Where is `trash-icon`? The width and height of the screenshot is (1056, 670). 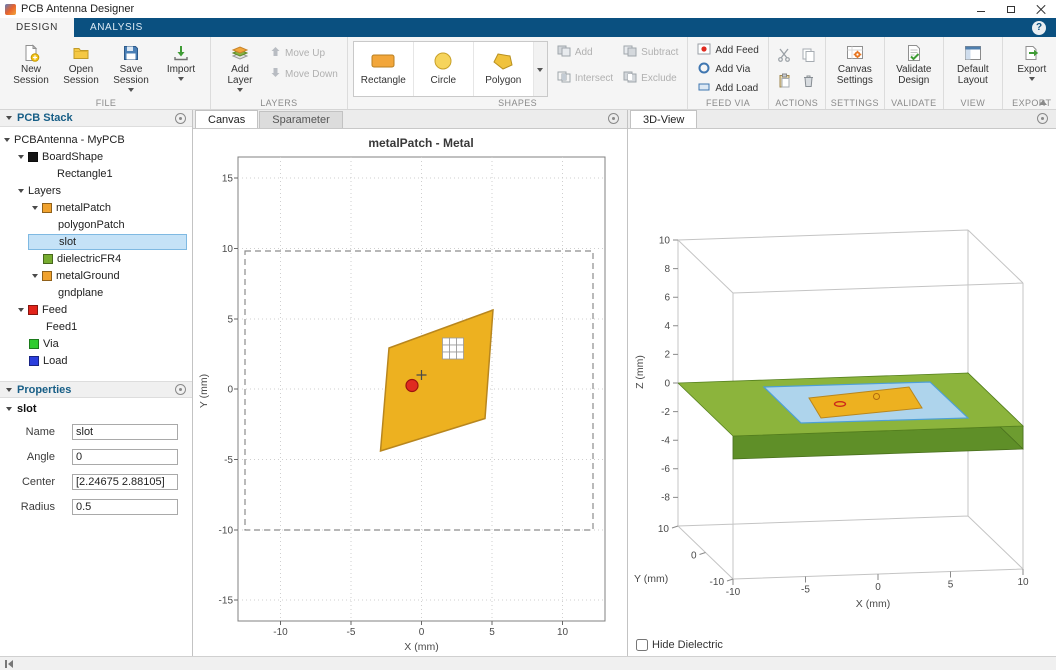 trash-icon is located at coordinates (808, 82).